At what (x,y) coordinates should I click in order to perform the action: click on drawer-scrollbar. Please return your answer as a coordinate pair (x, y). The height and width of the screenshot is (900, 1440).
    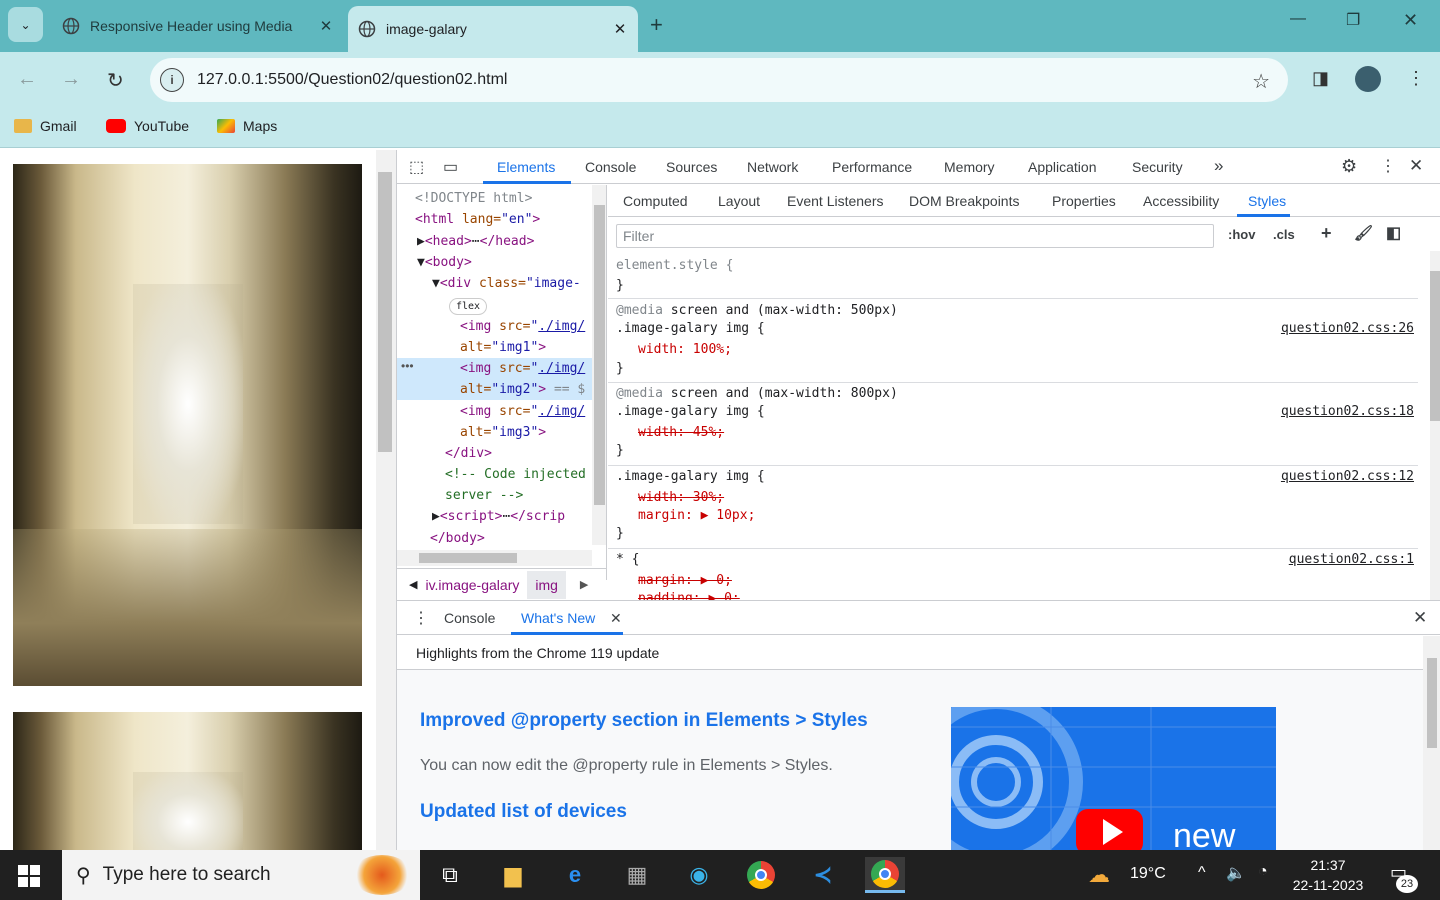
    Looking at the image, I should click on (1431, 743).